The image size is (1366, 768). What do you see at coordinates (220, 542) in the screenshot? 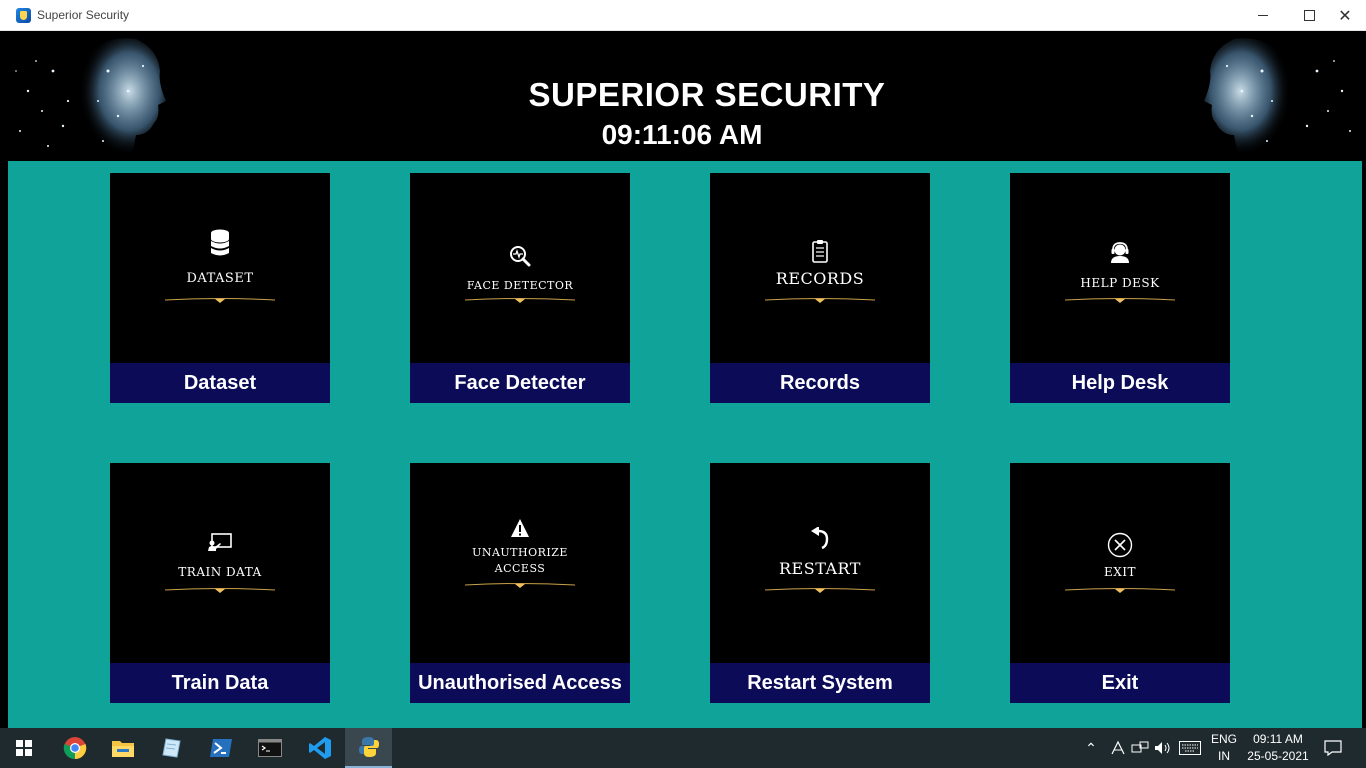
I see `presentation-icon` at bounding box center [220, 542].